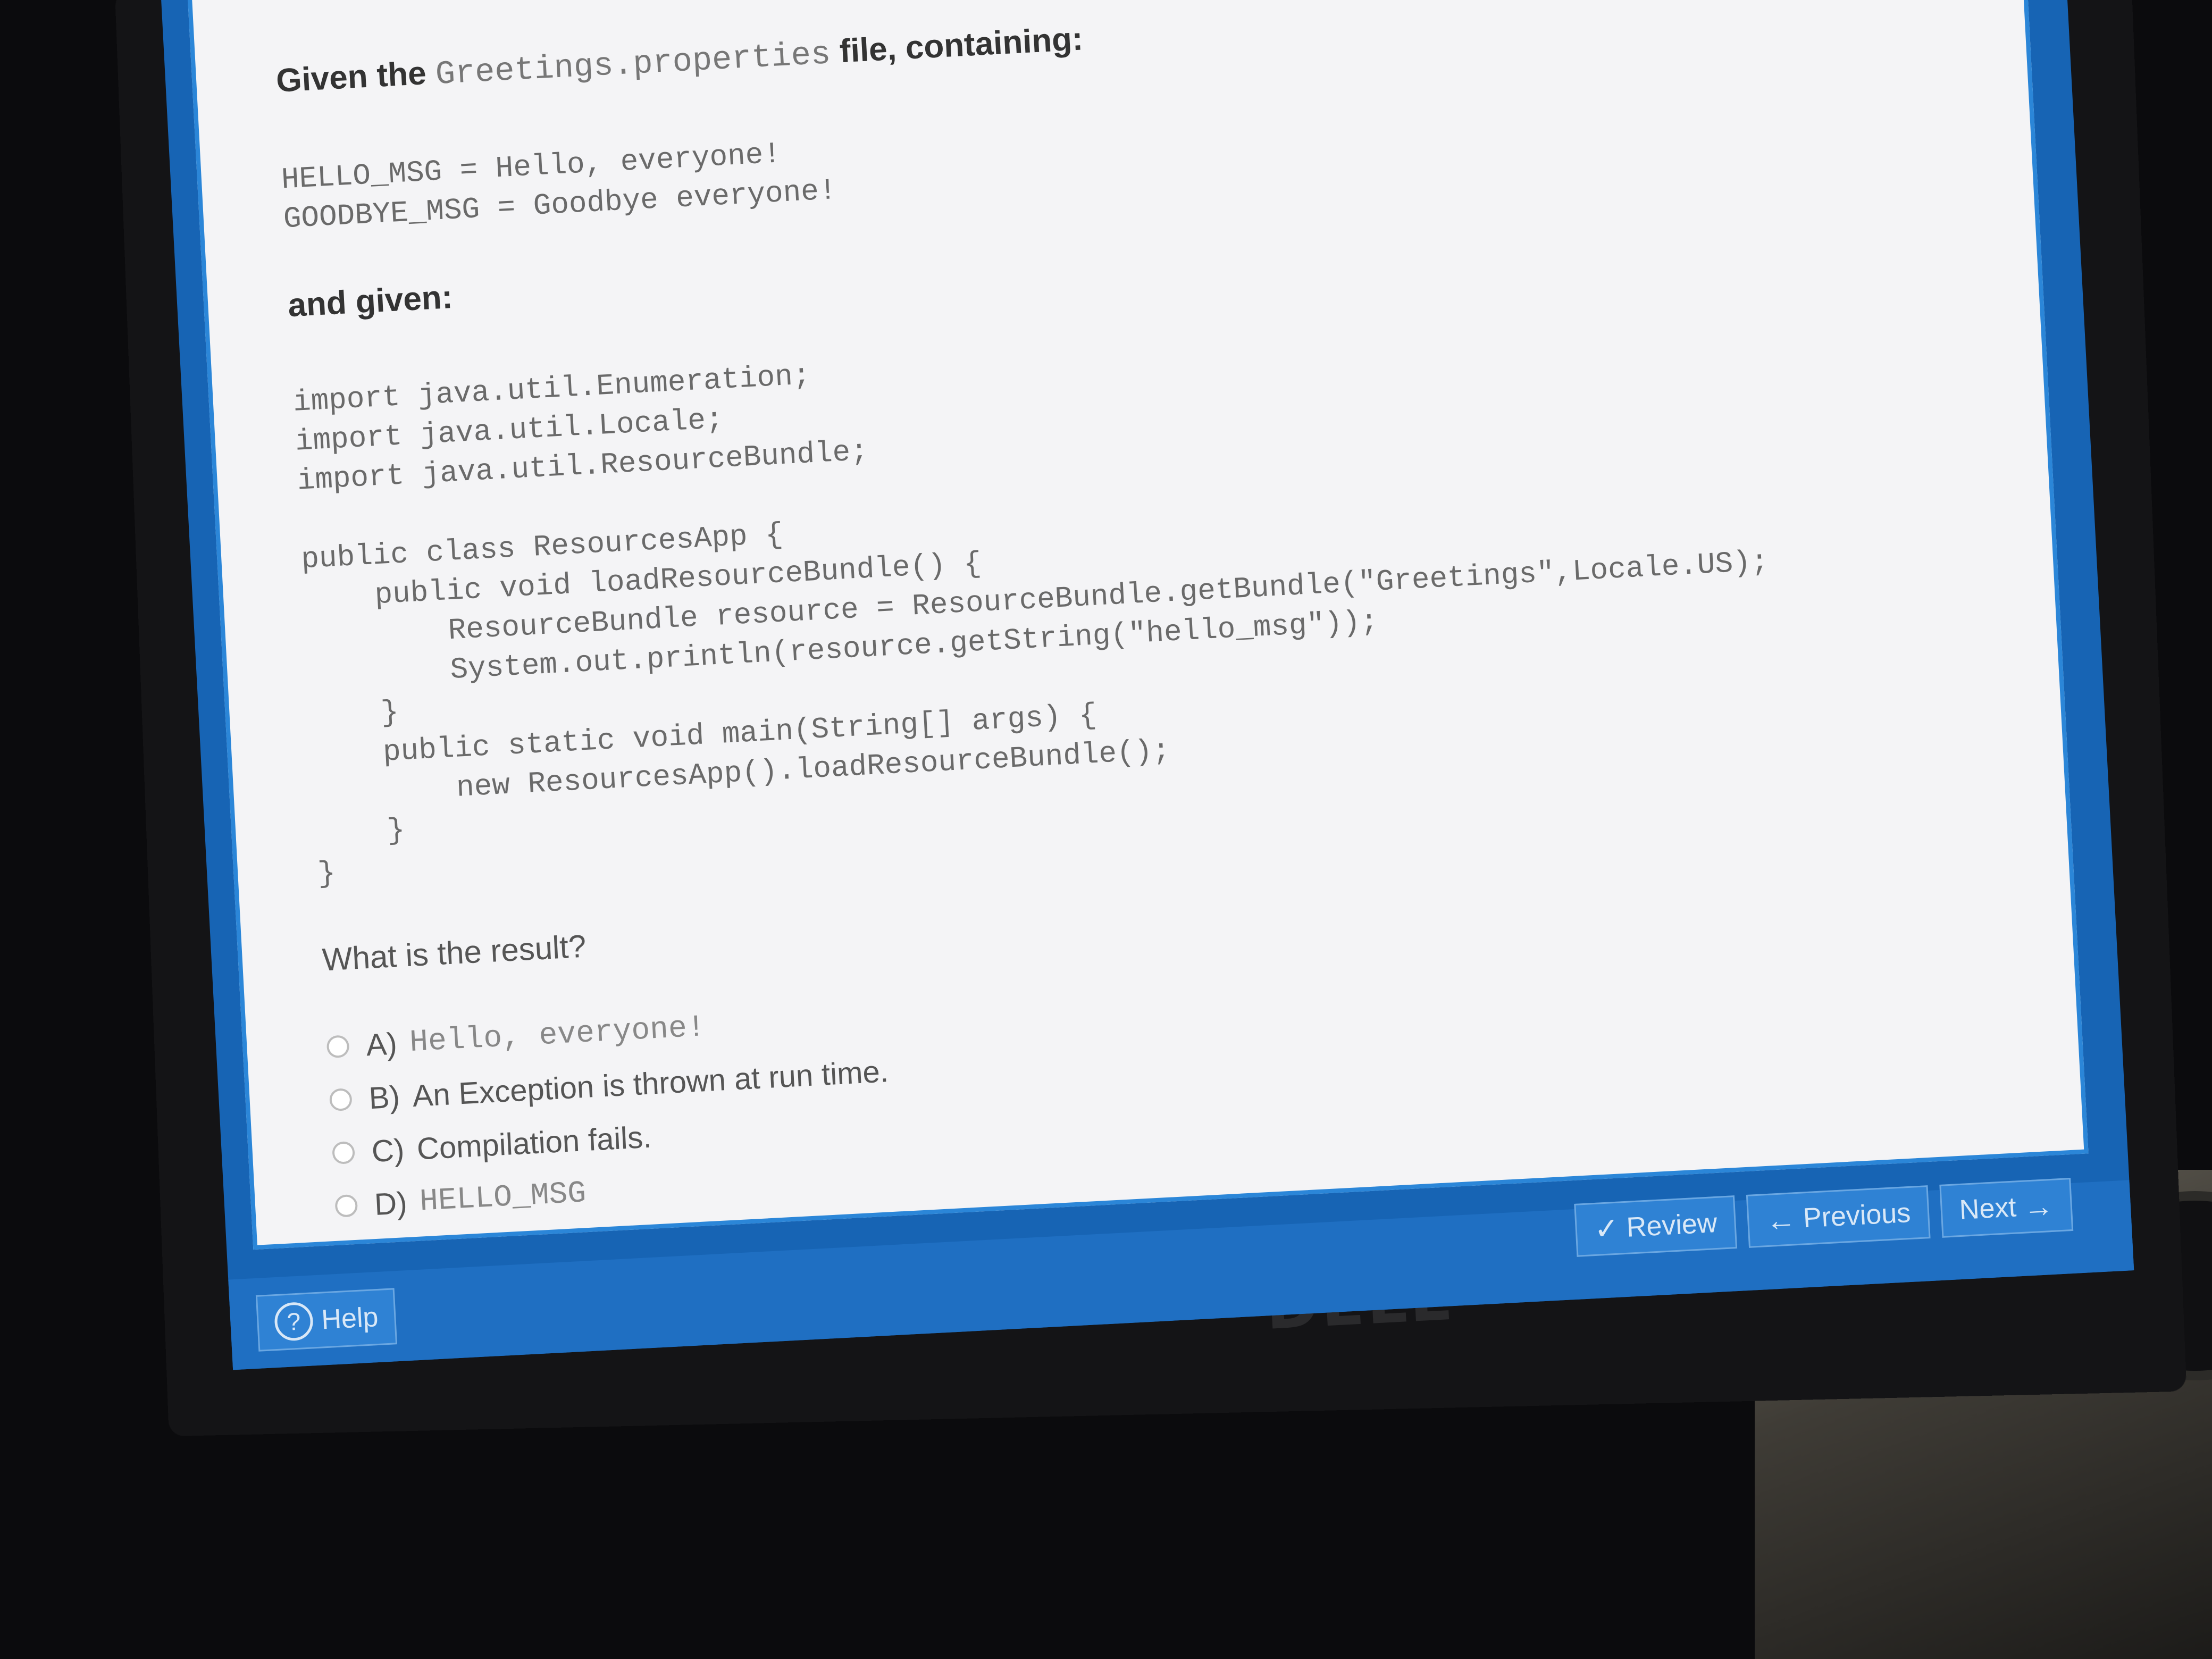  I want to click on previous-label: Previous, so click(1857, 1215).